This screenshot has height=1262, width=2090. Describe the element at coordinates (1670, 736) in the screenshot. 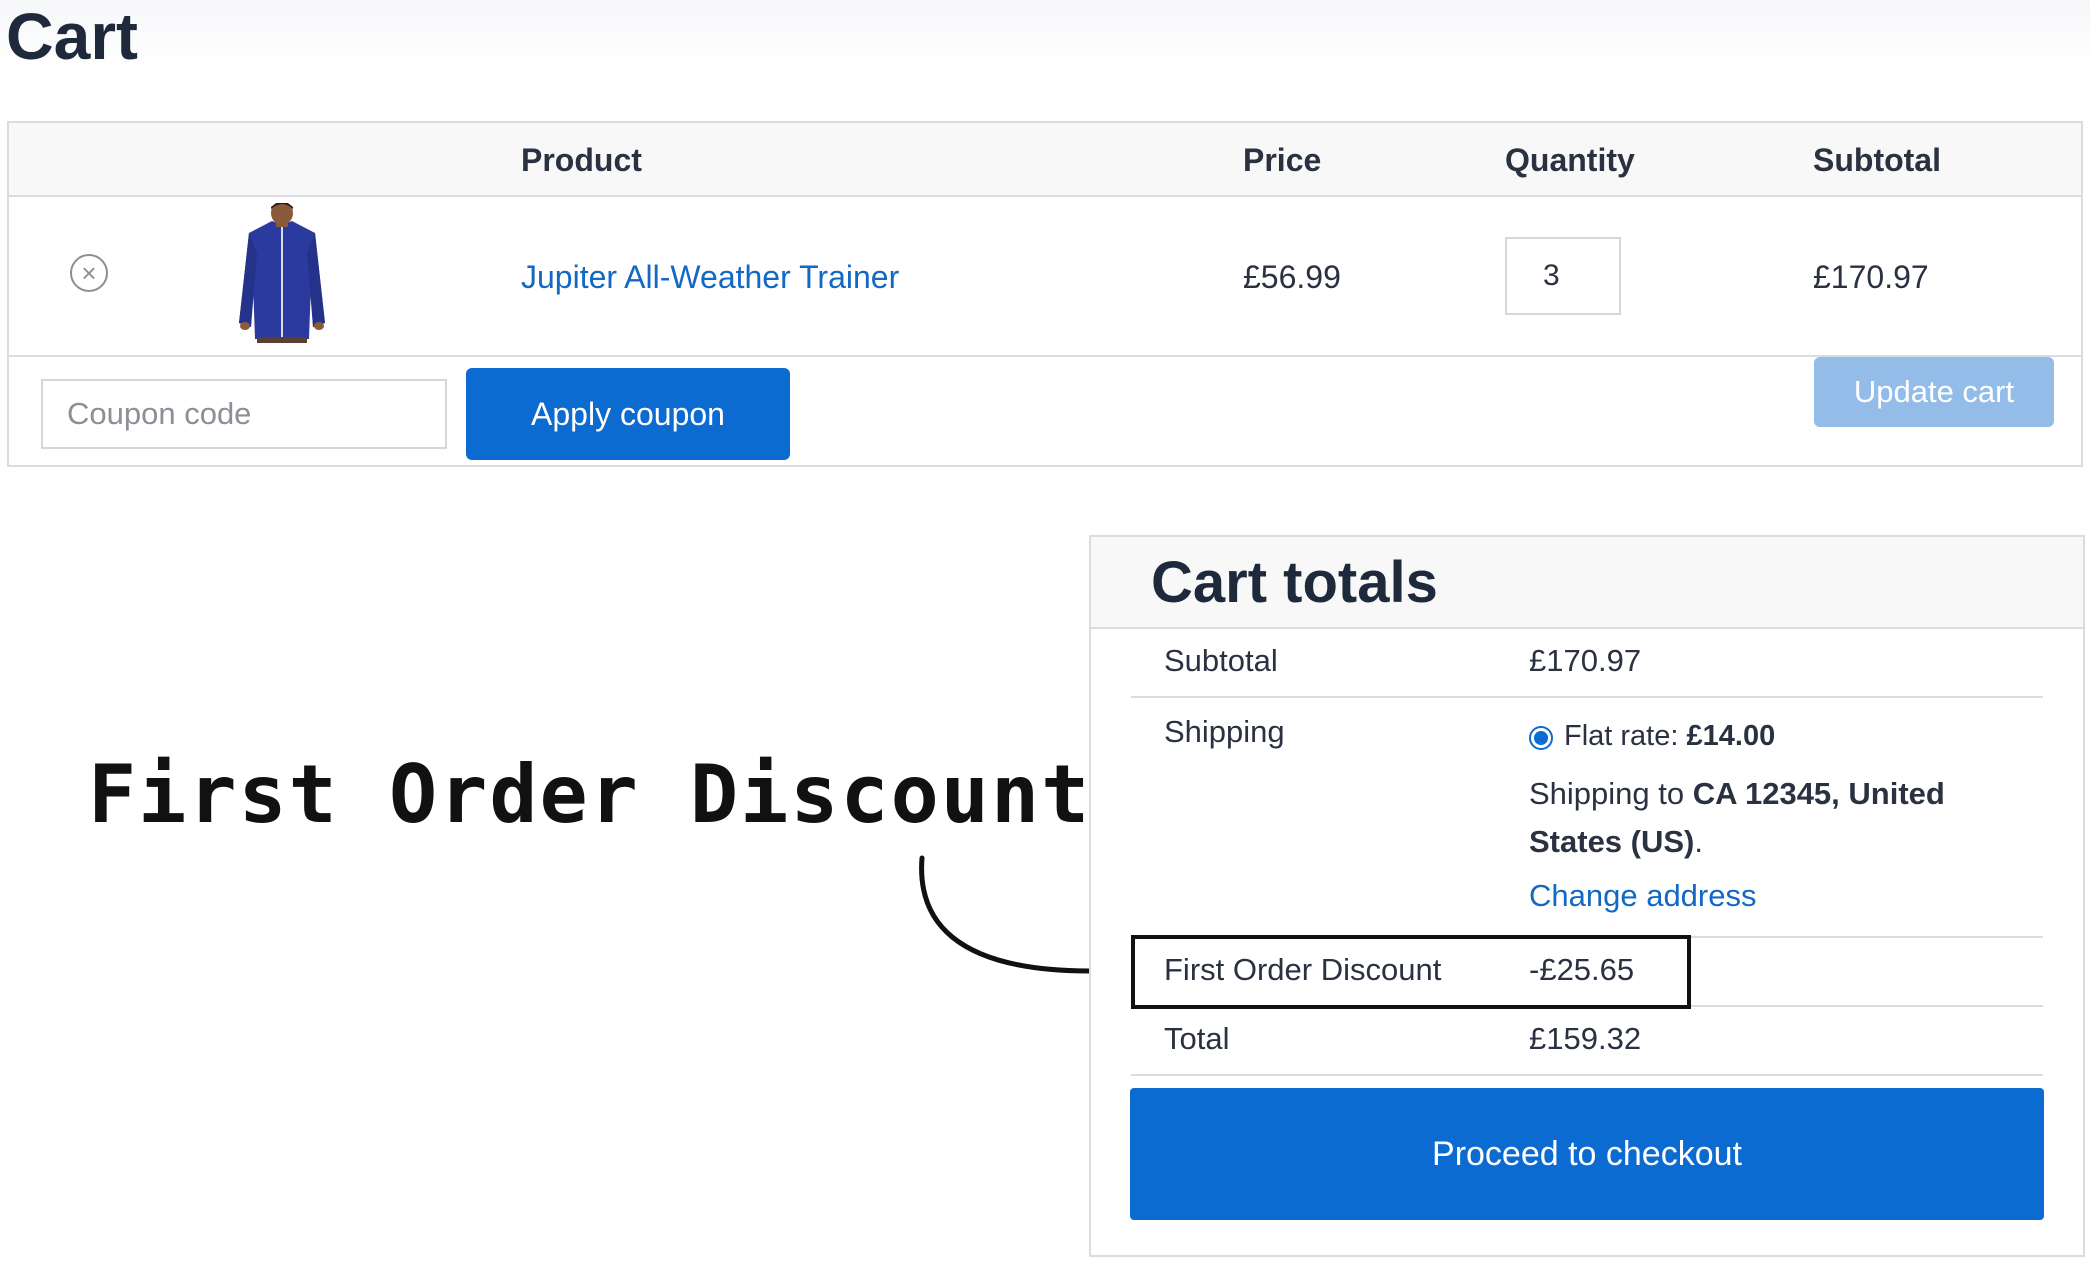

I see `flat-rate-label: Flat rate: £14.00` at that location.